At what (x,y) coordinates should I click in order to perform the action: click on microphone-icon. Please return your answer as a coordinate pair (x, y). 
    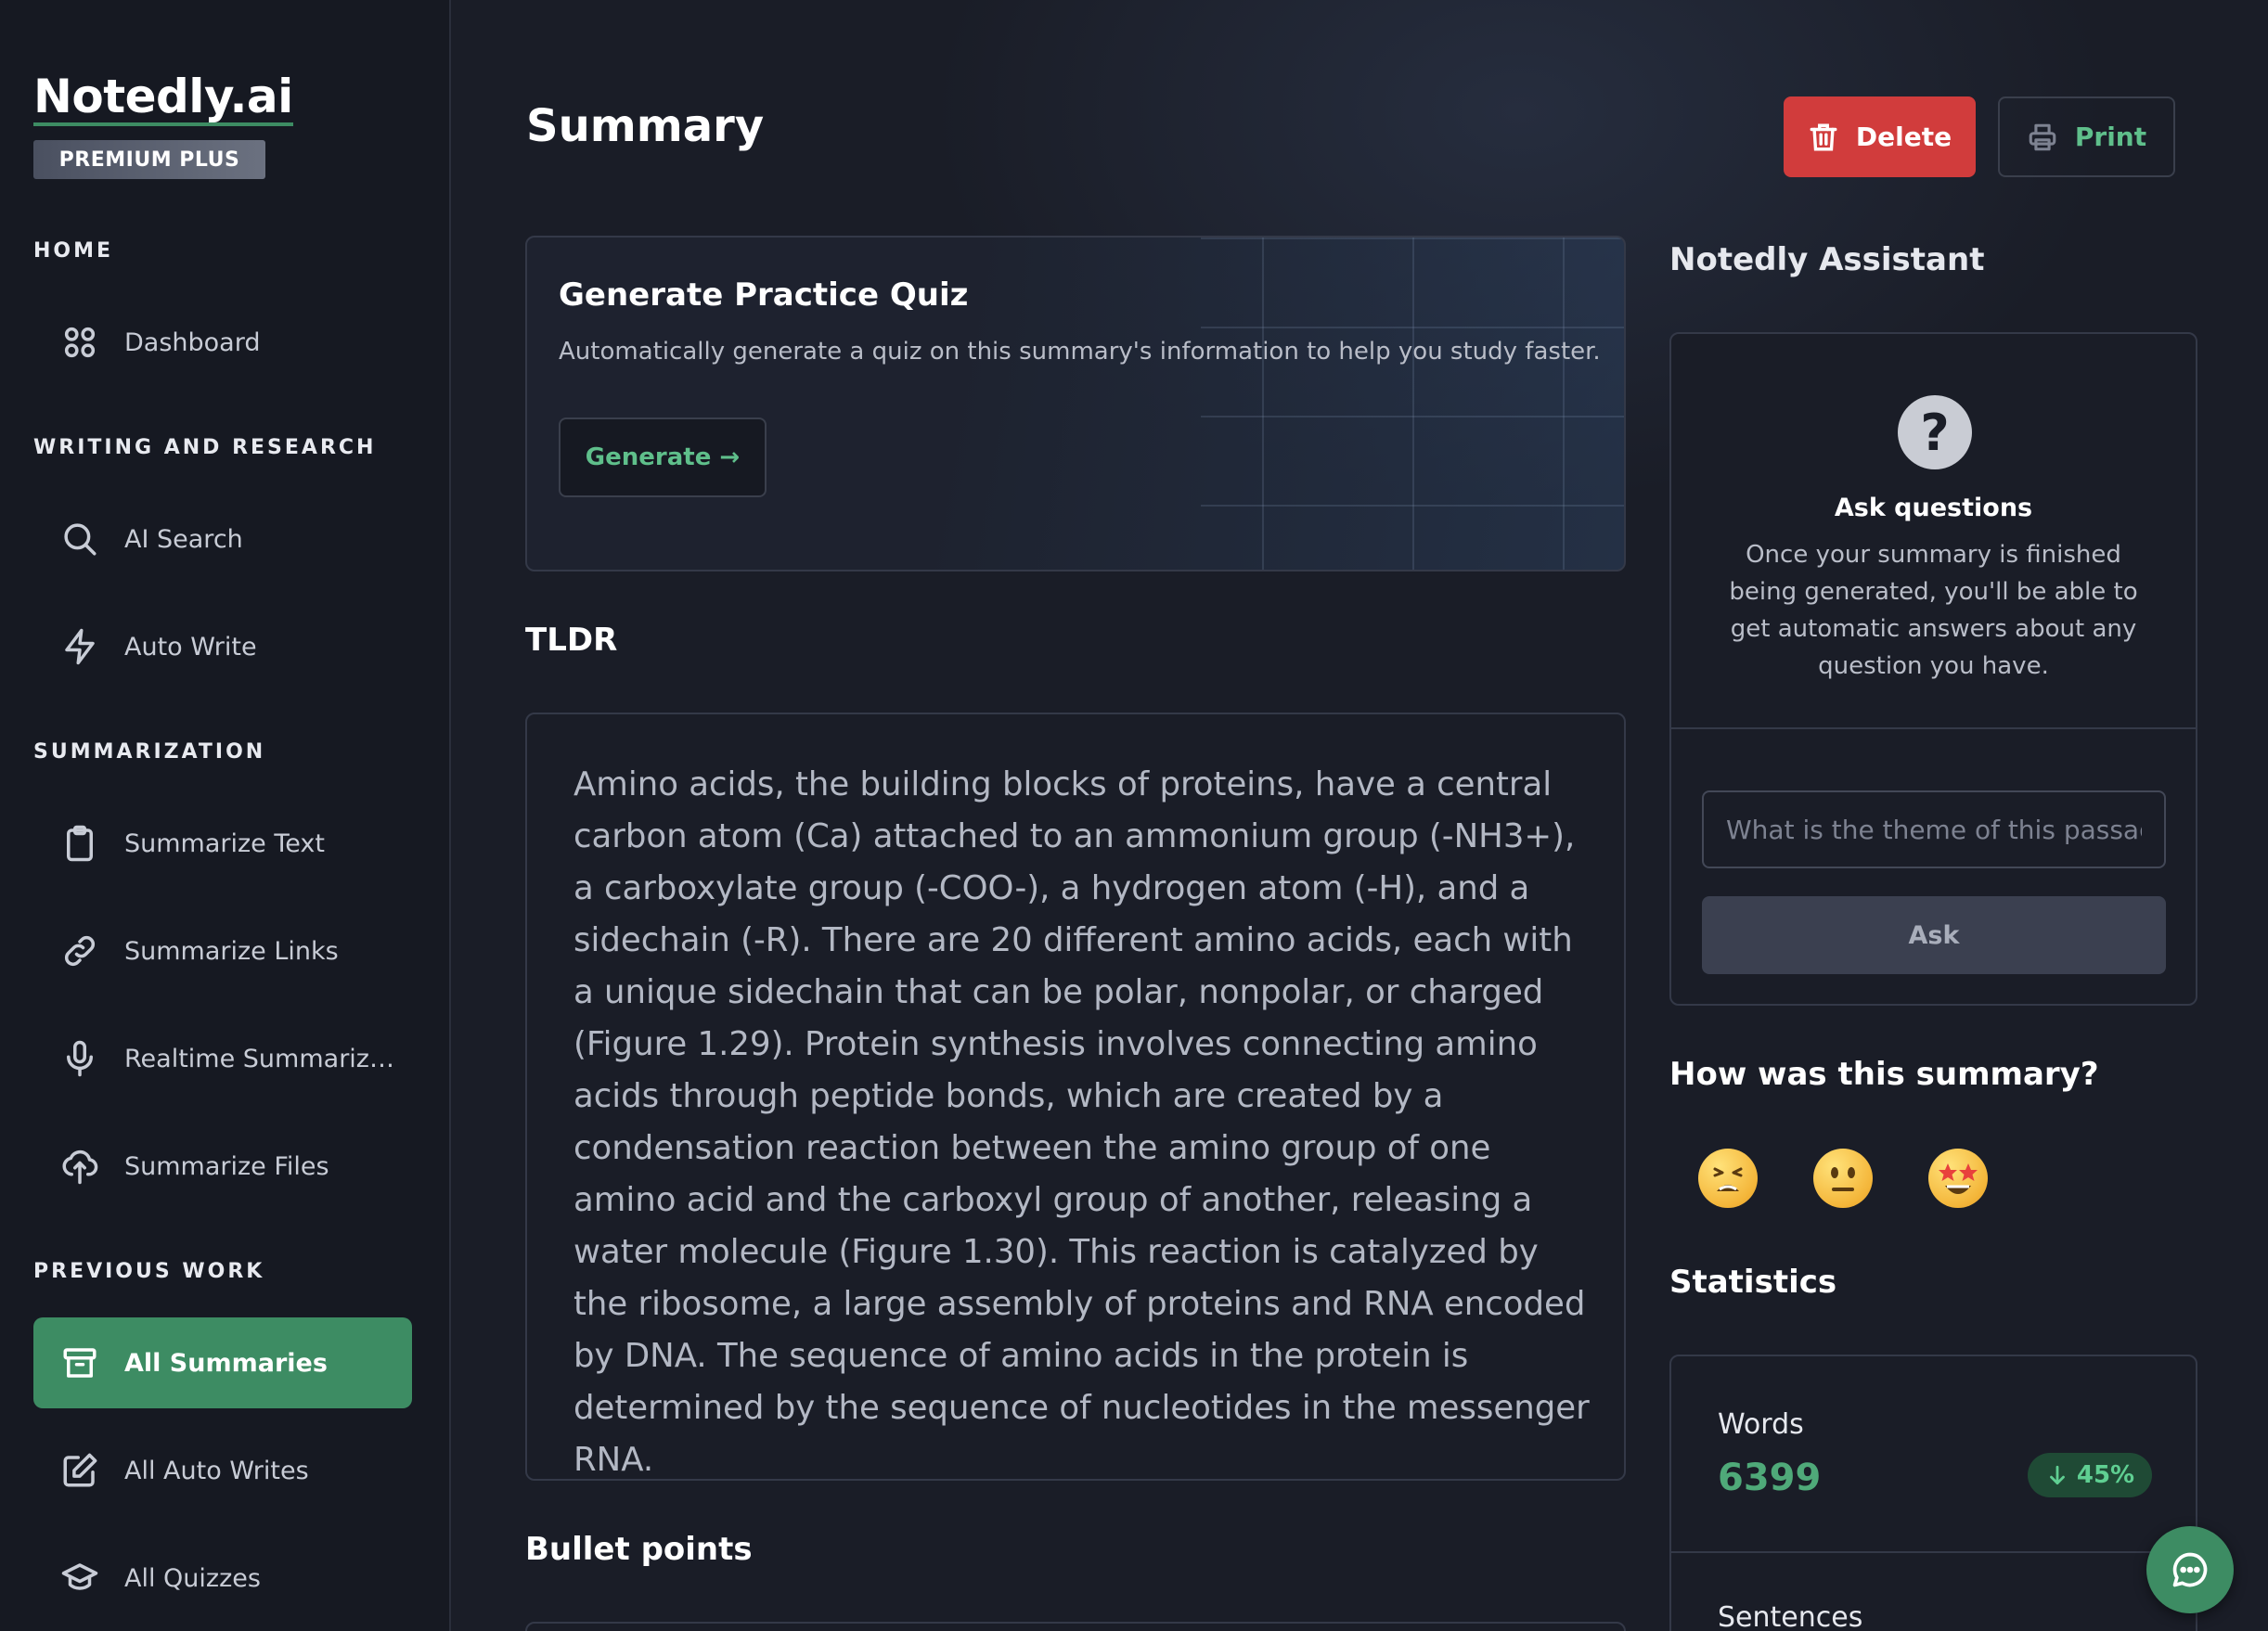
    Looking at the image, I should click on (79, 1058).